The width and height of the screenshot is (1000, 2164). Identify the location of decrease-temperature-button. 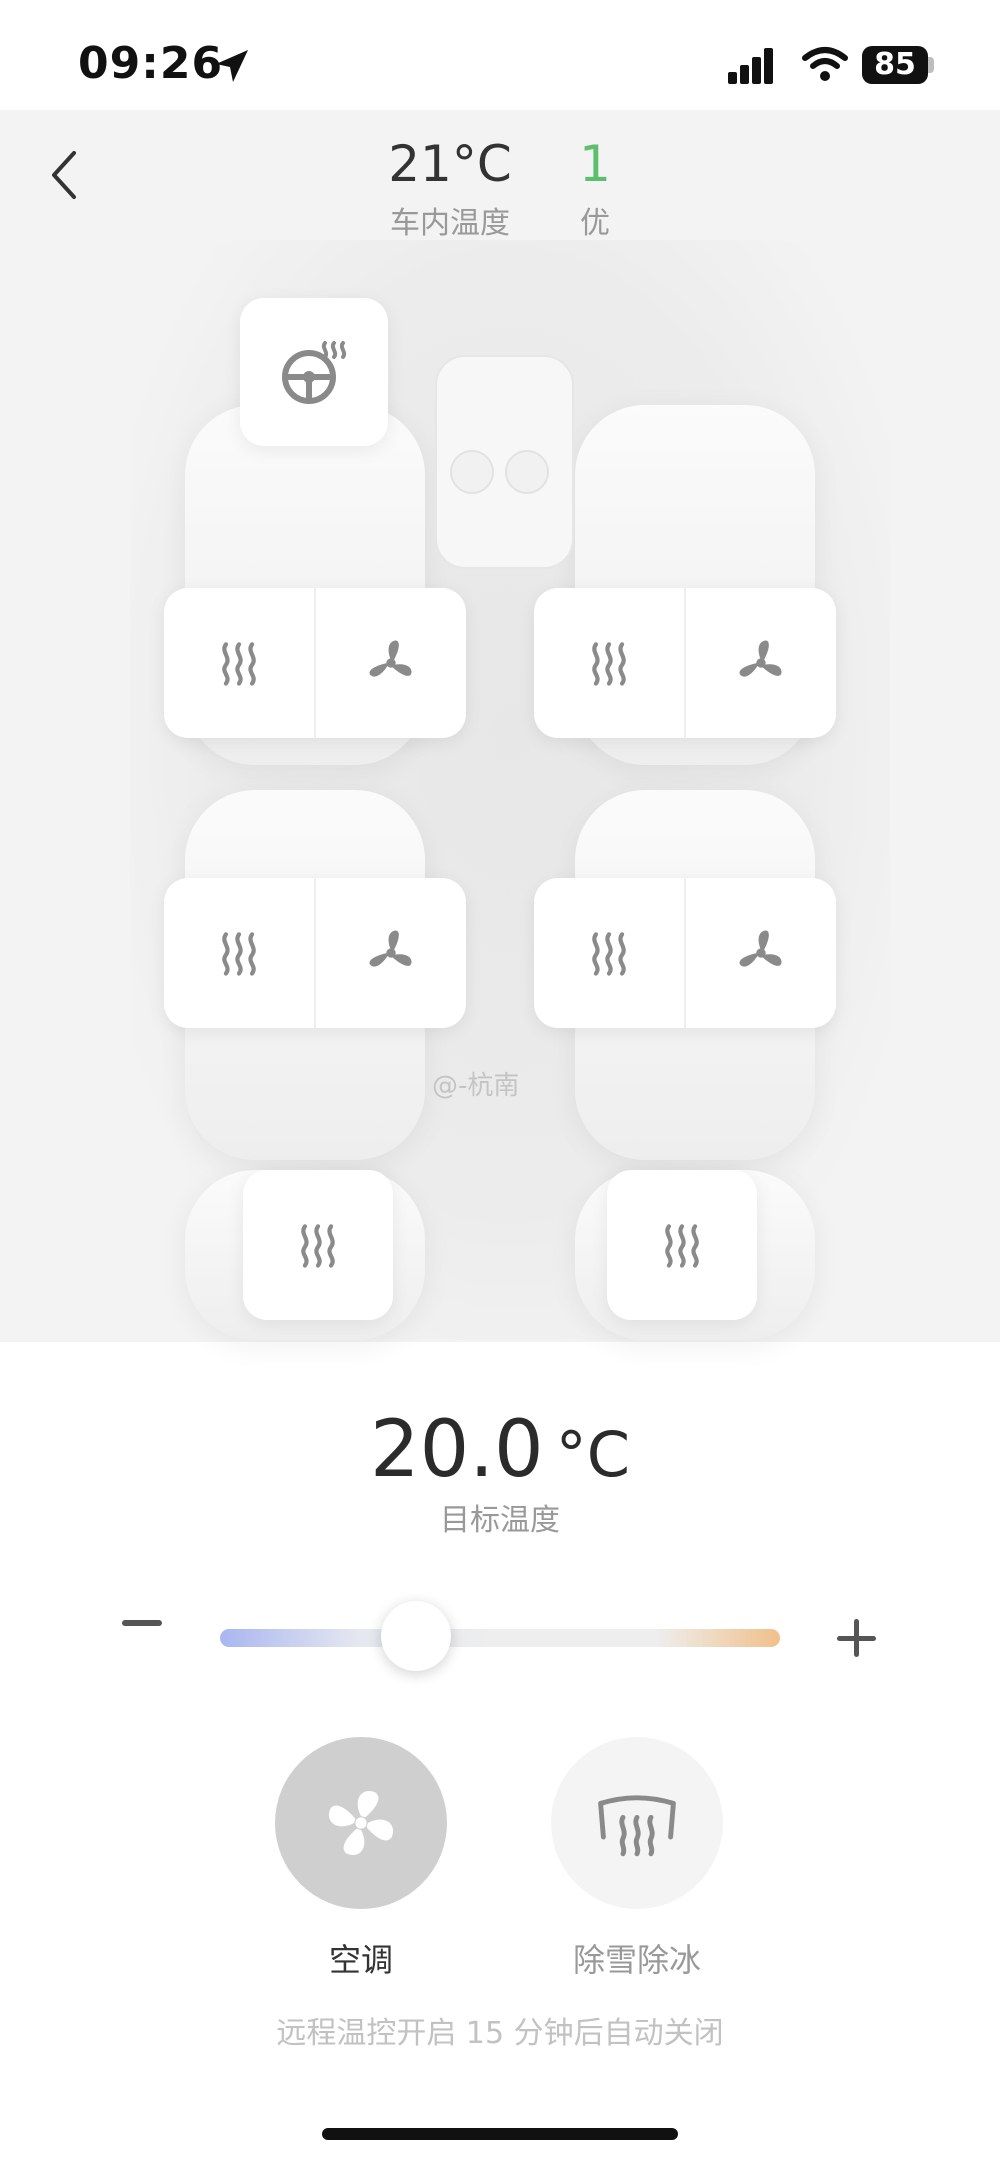
(142, 1623).